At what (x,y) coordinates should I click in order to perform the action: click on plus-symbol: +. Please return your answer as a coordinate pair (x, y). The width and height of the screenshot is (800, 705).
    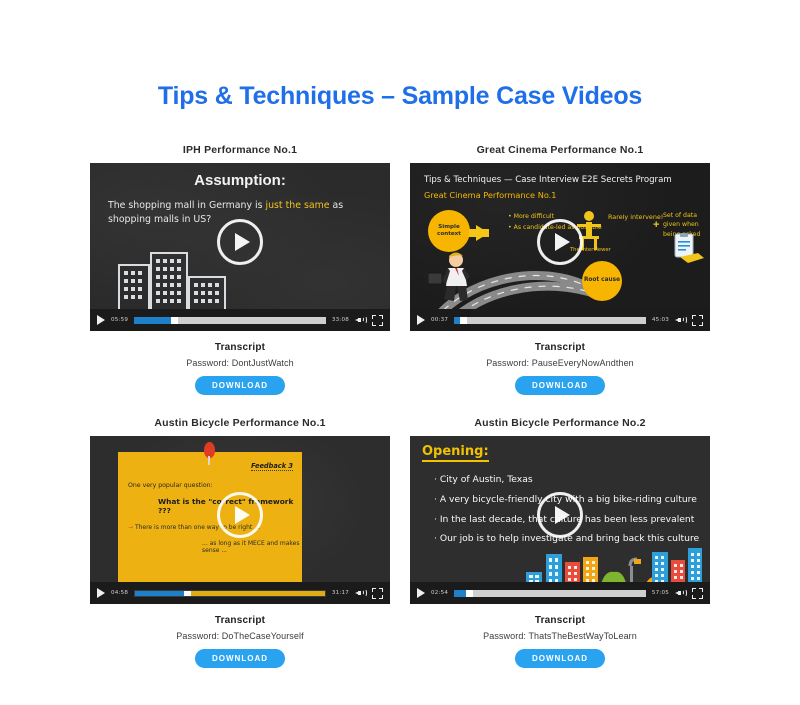
    Looking at the image, I should click on (656, 225).